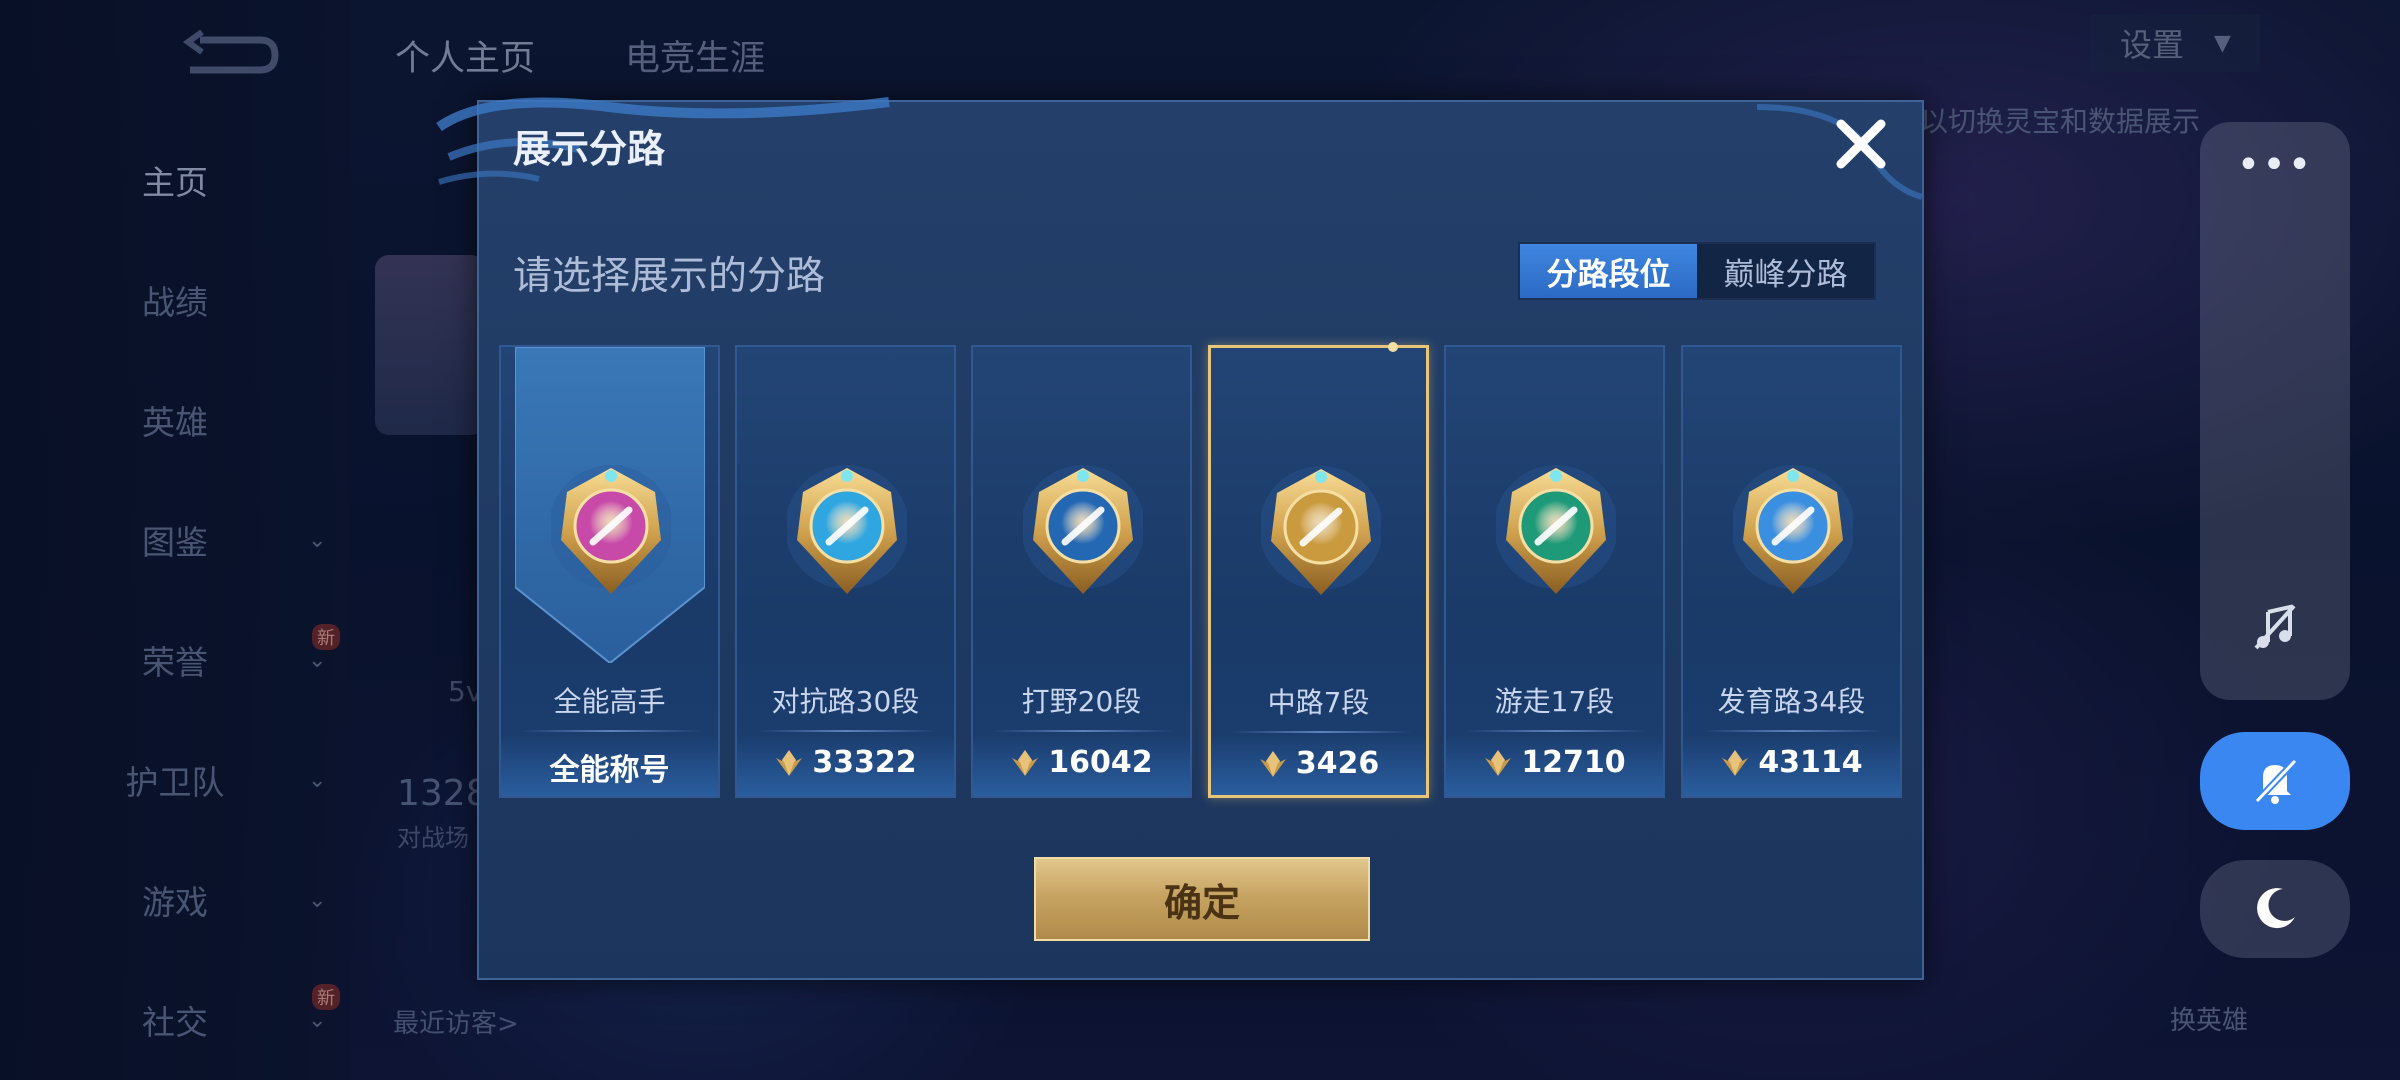 Image resolution: width=2400 pixels, height=1080 pixels. What do you see at coordinates (2275, 627) in the screenshot?
I see `music-off-icon` at bounding box center [2275, 627].